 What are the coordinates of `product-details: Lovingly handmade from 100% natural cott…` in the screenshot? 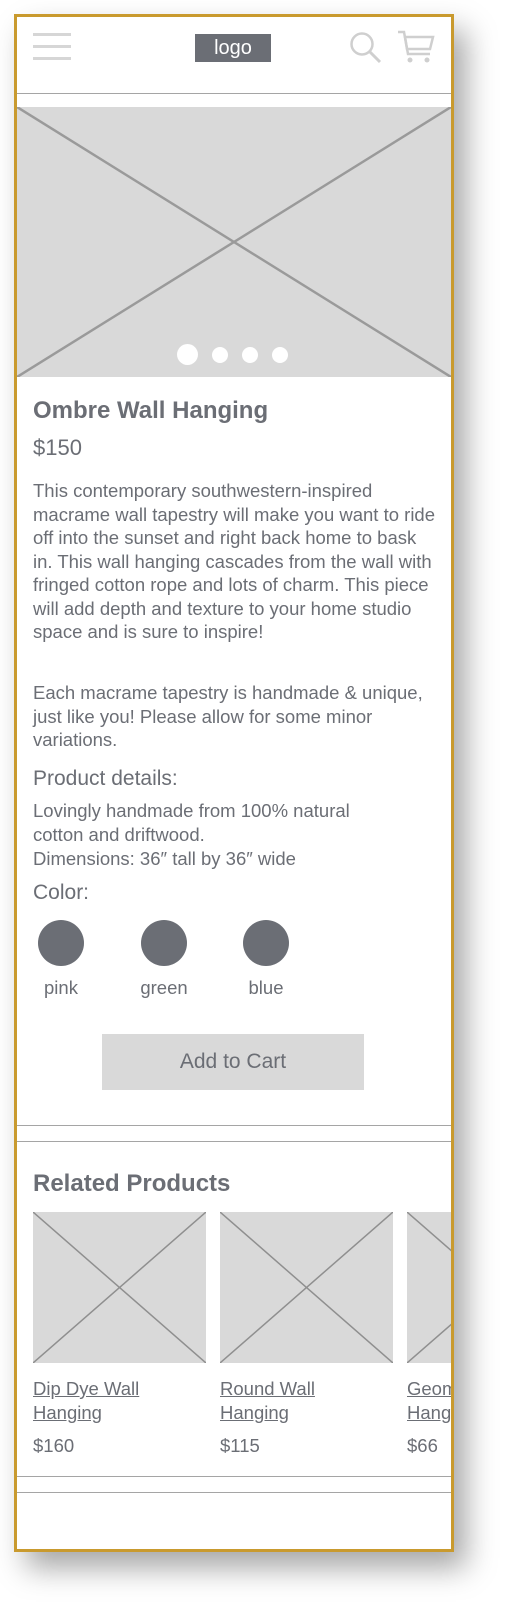 It's located at (191, 835).